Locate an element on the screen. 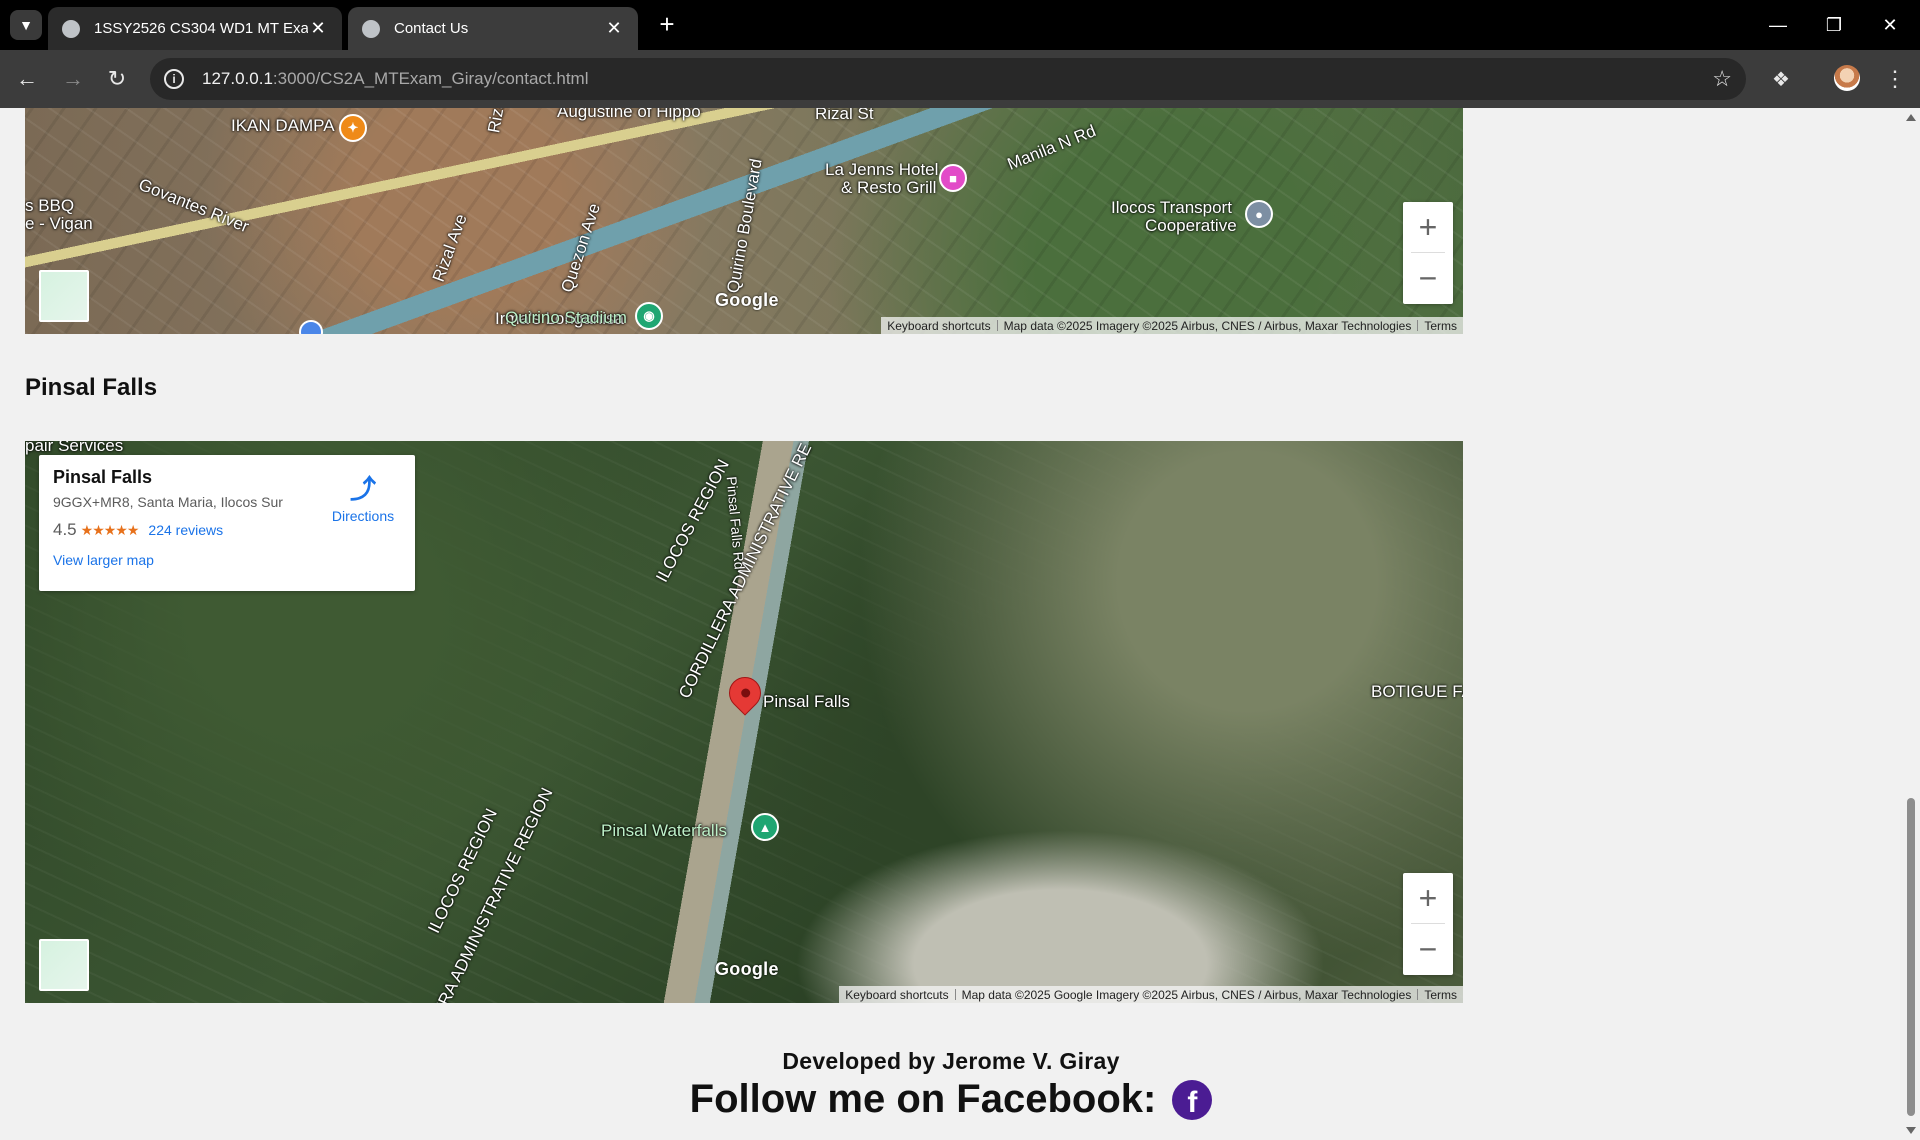  map-label: e - Vigan is located at coordinates (59, 223).